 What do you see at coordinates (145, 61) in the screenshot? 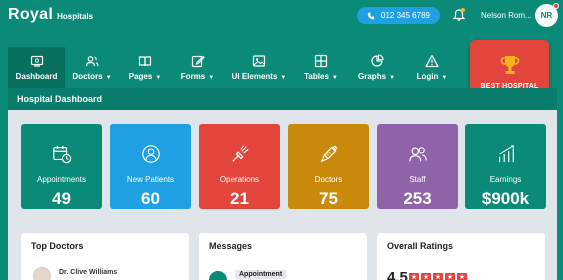
I see `book-icon` at bounding box center [145, 61].